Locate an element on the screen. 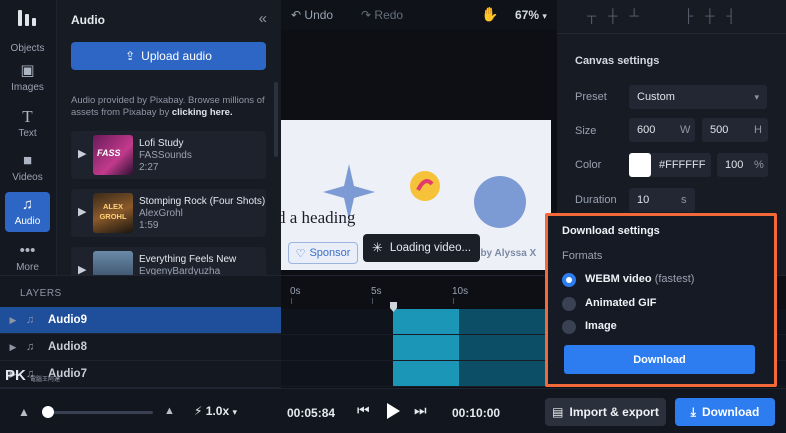  download-button: ⤓ Download is located at coordinates (725, 412).